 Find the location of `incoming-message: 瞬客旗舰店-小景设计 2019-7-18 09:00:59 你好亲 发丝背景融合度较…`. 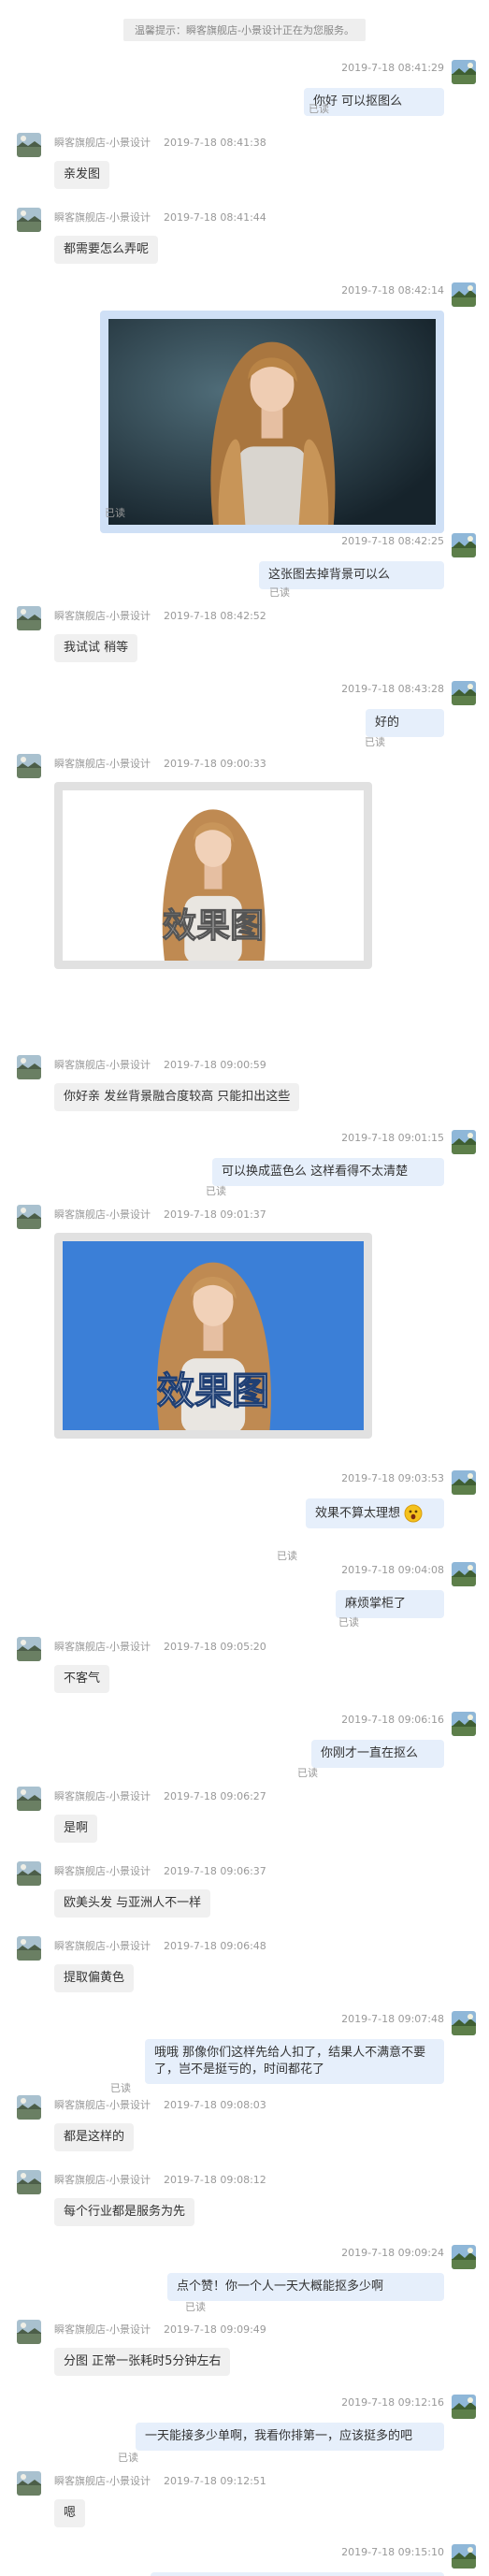

incoming-message: 瞬客旗舰店-小景设计 2019-7-18 09:00:59 你好亲 发丝背景融合度较… is located at coordinates (244, 1083).